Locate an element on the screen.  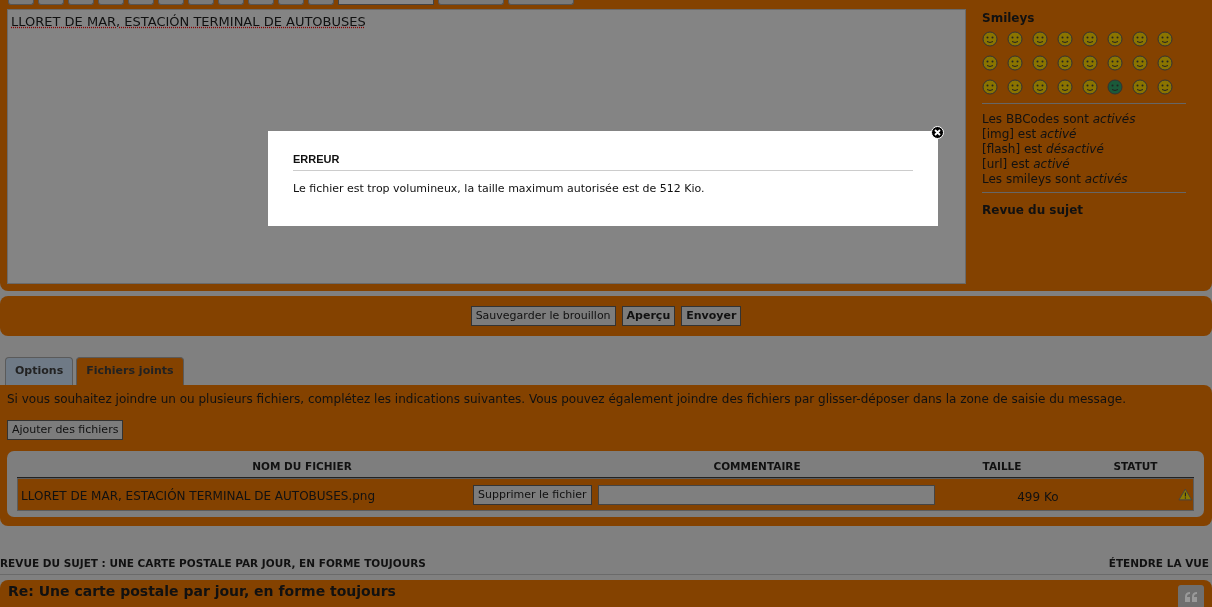
status-line: [flash] est désactivé is located at coordinates (1043, 149).